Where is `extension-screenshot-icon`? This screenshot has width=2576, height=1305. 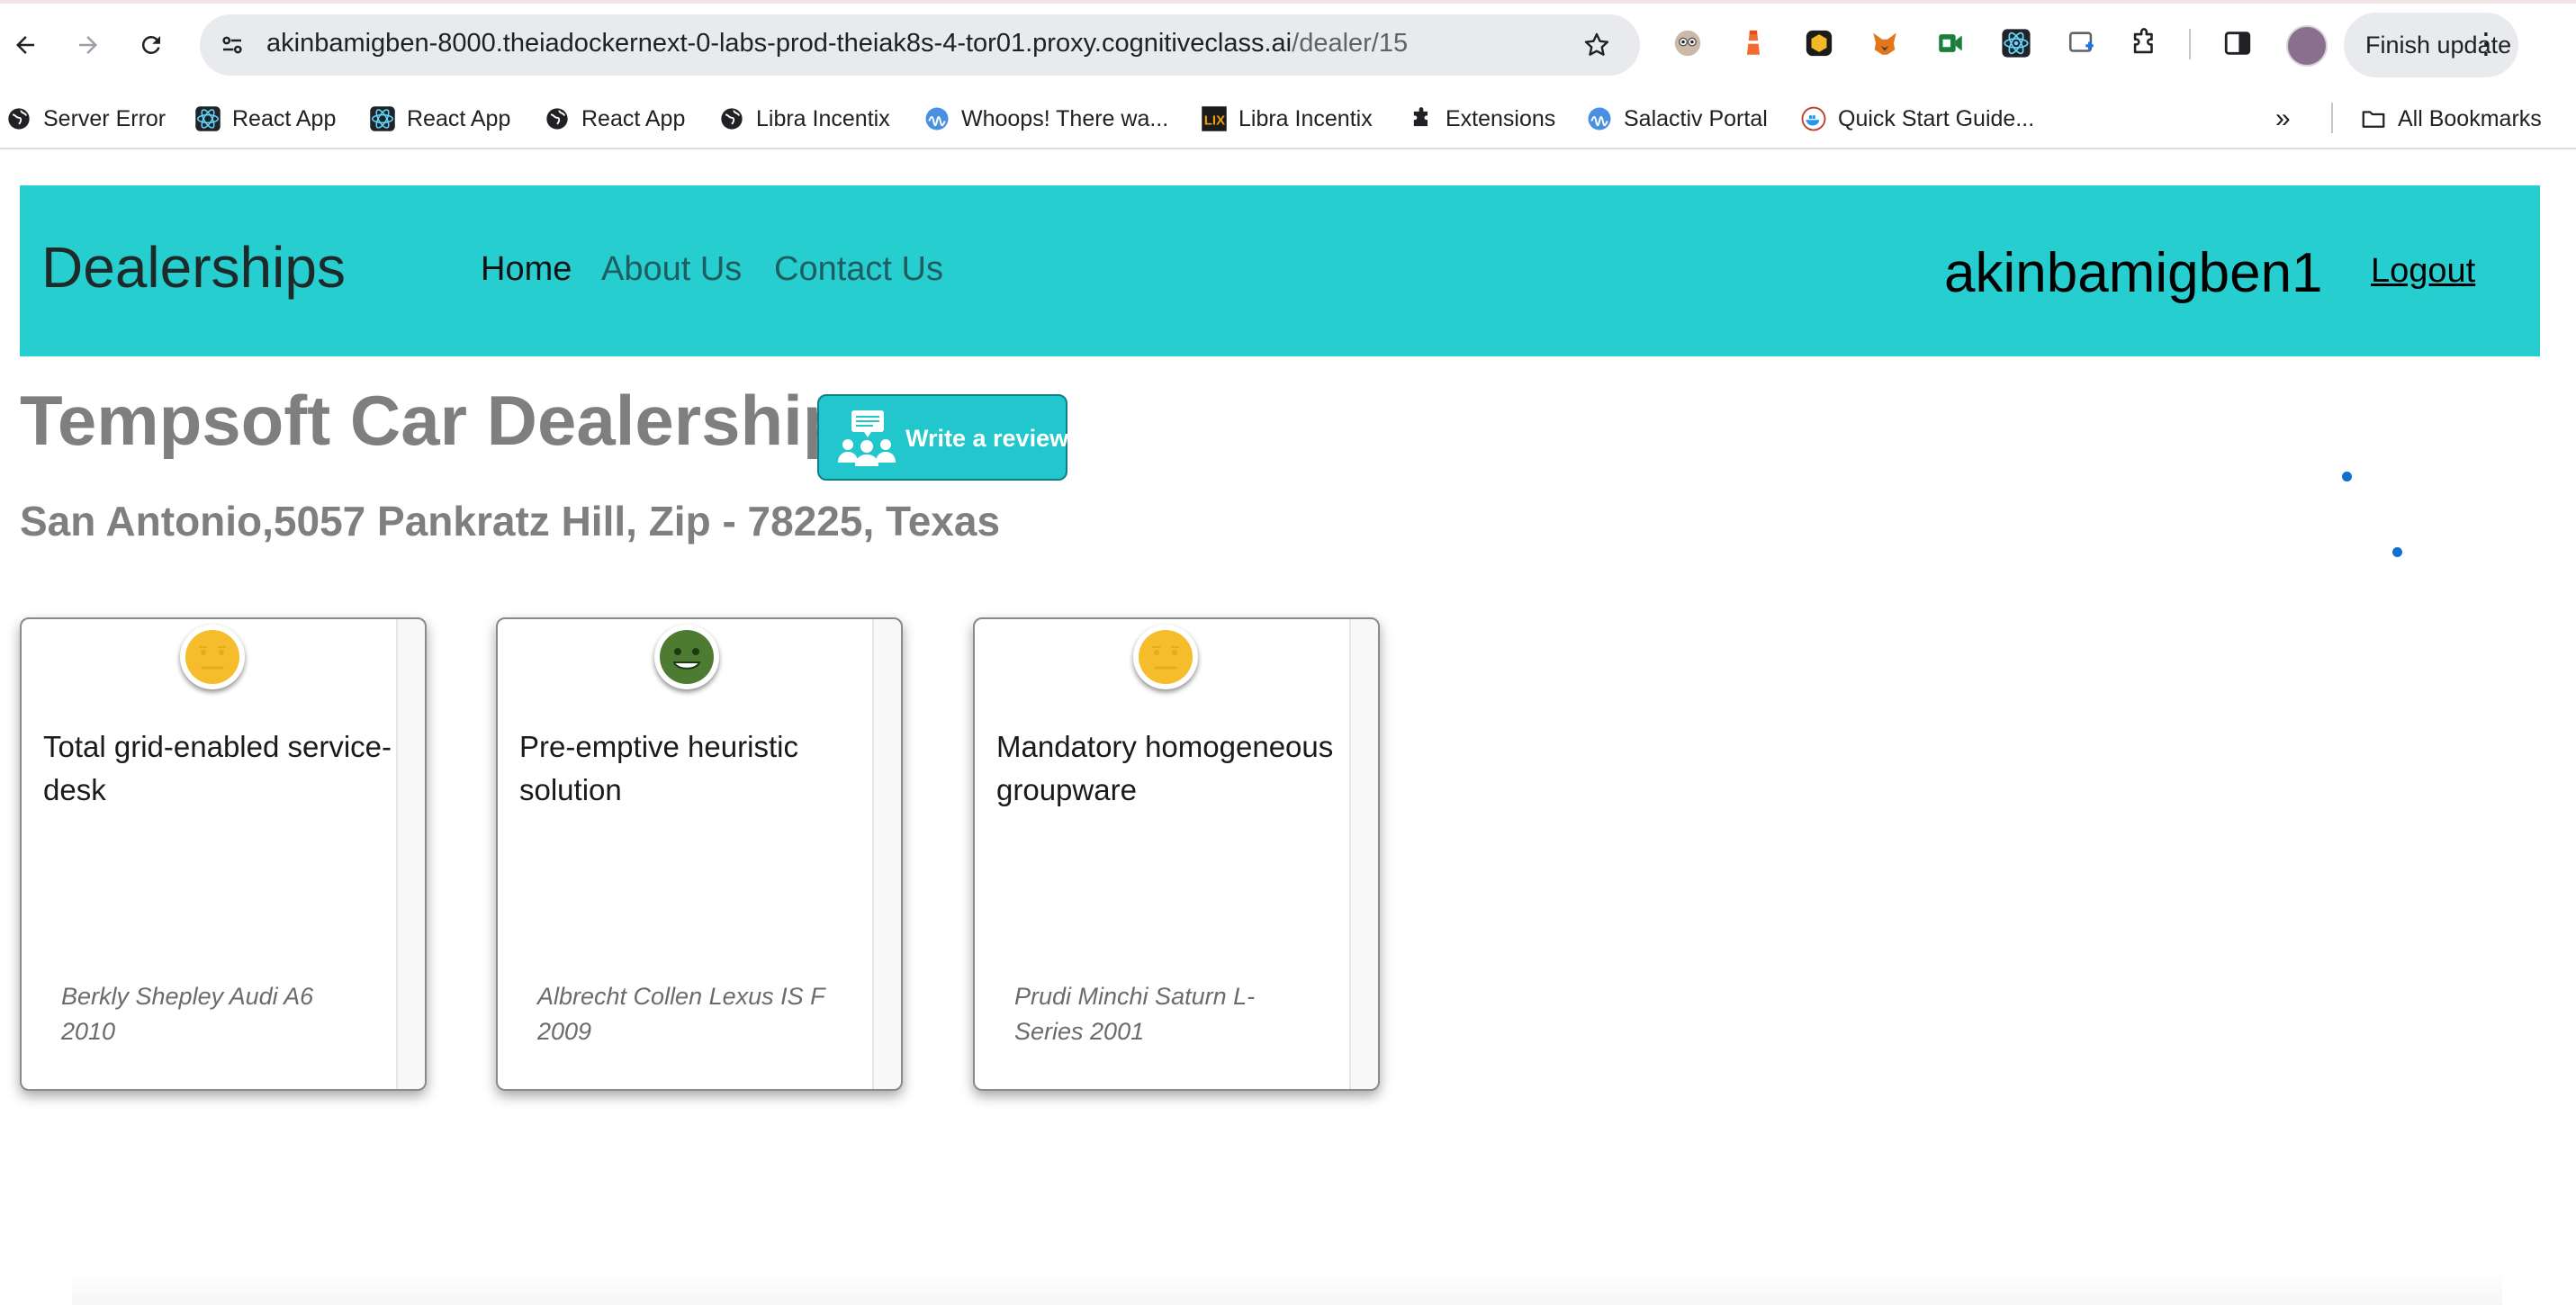
extension-screenshot-icon is located at coordinates (2082, 43).